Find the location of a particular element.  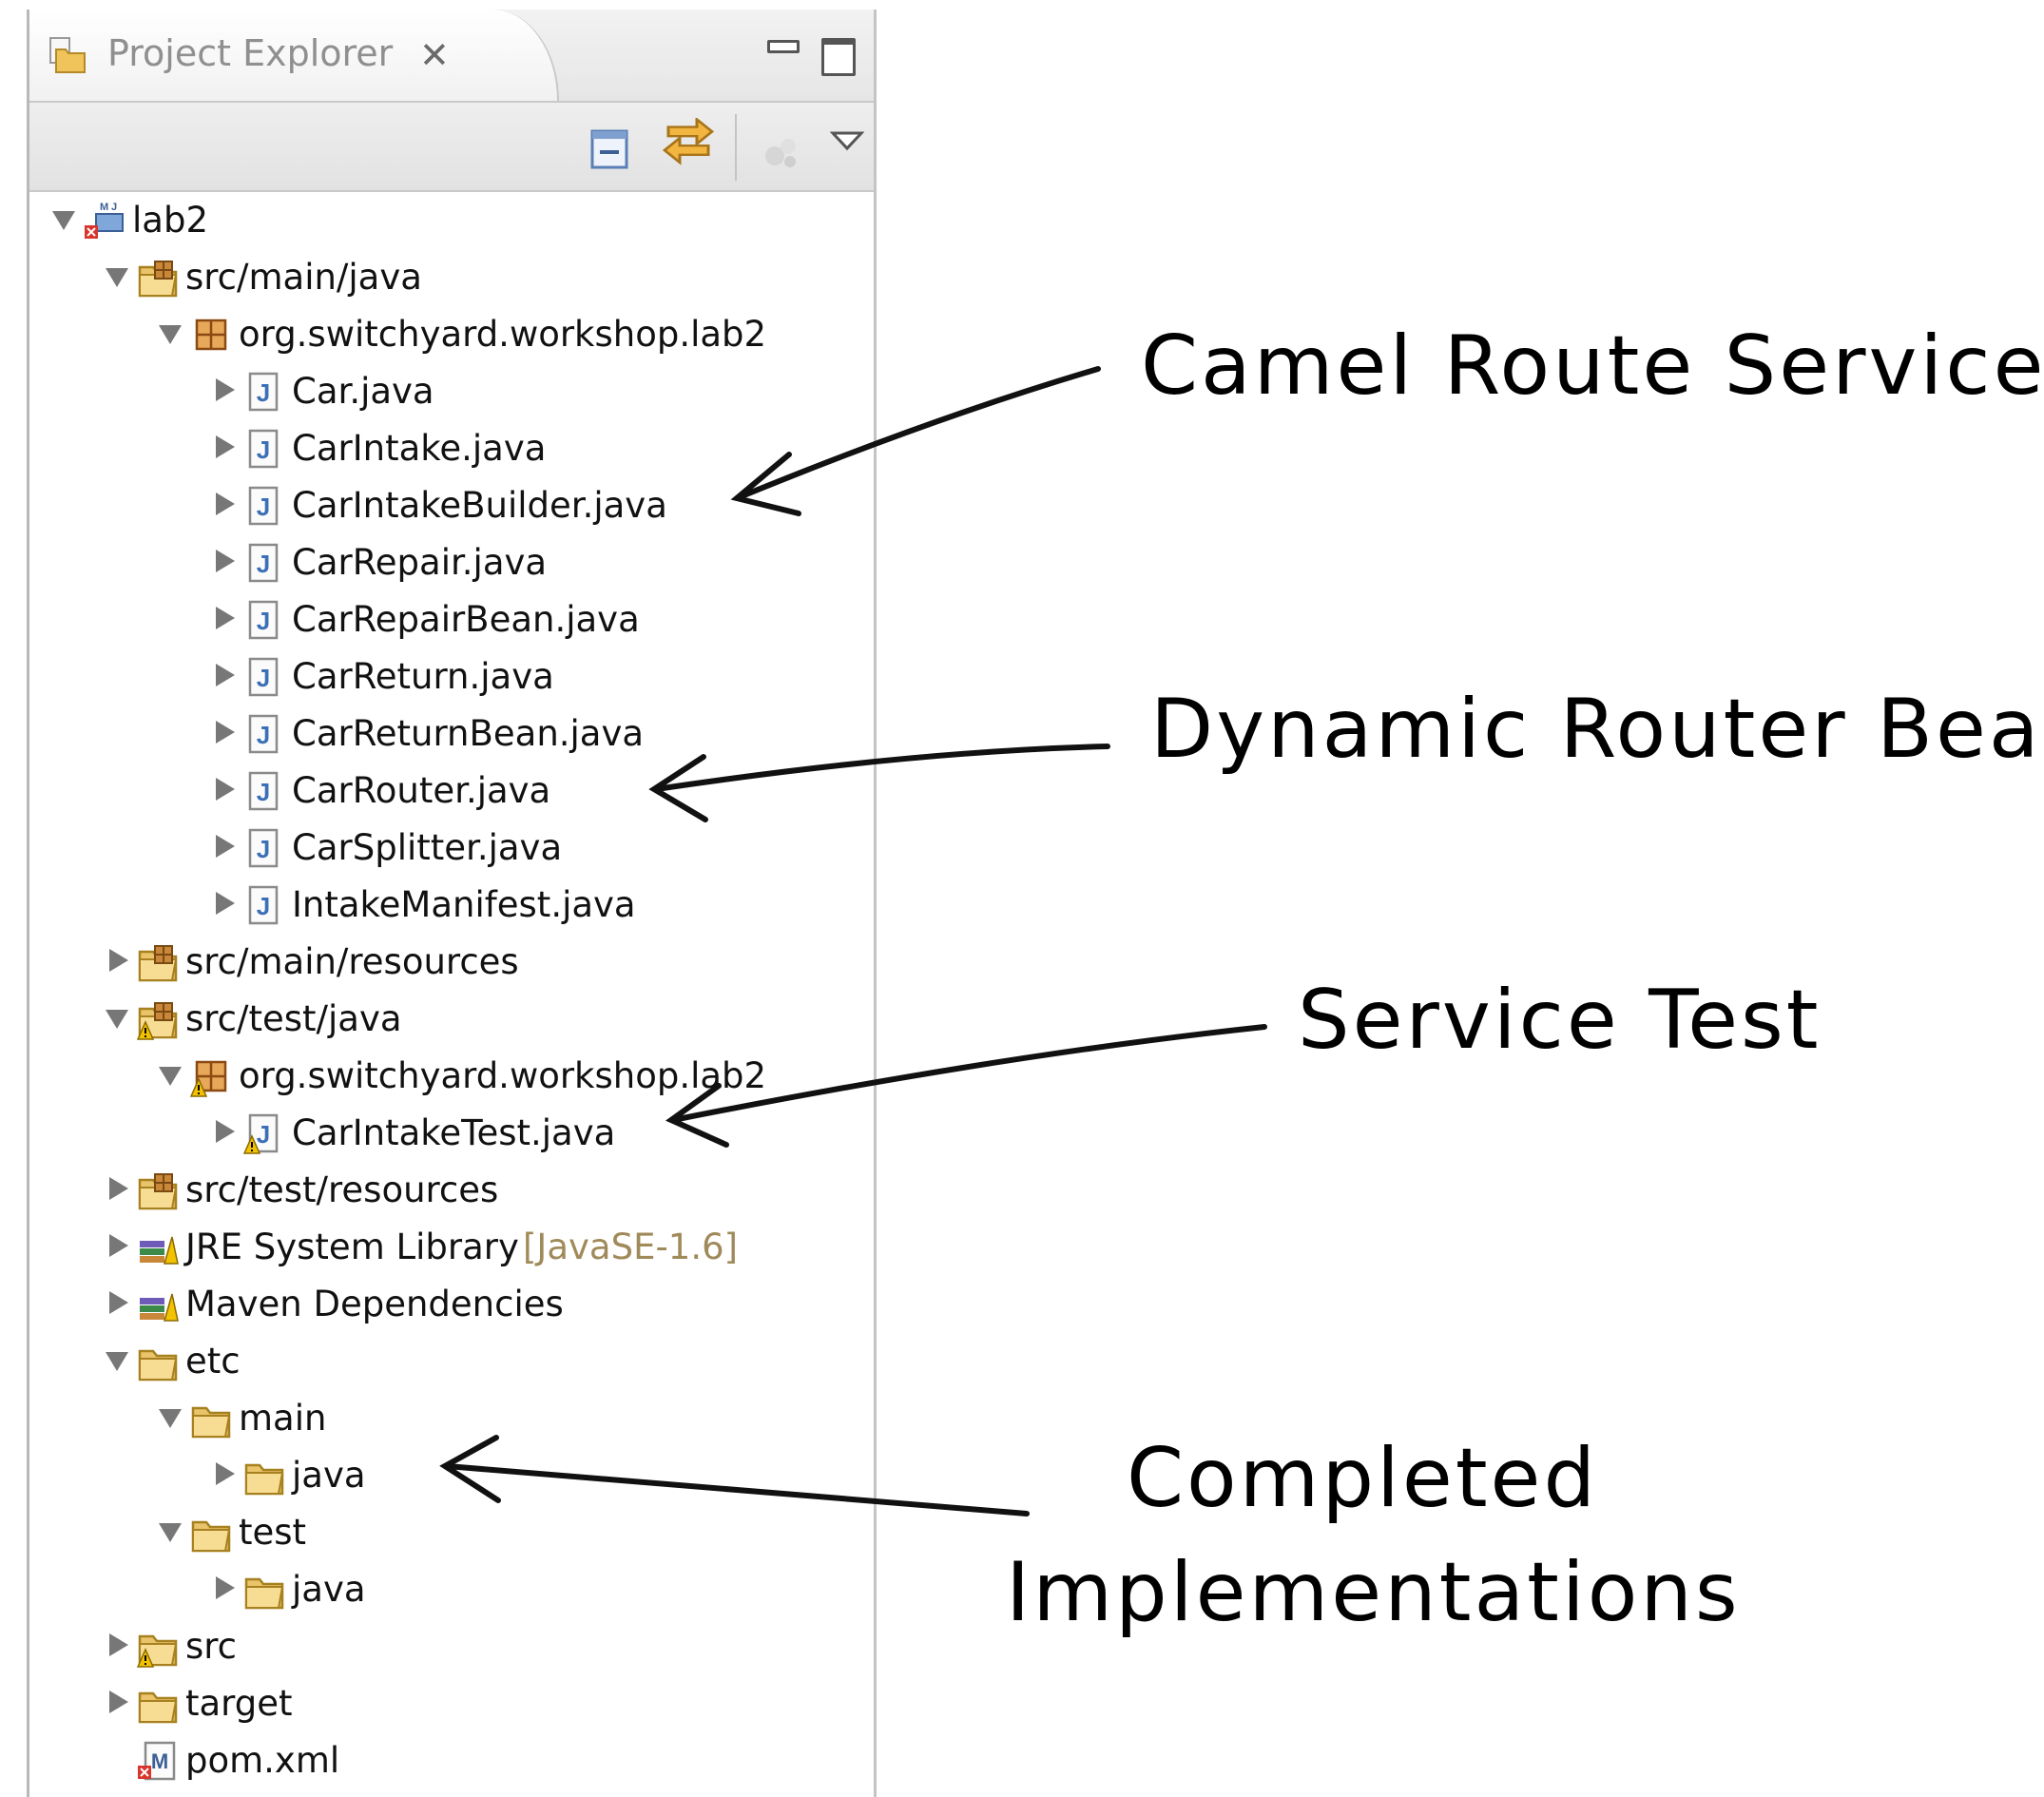

tree-item: J CarReturnBean.java is located at coordinates (452, 733).